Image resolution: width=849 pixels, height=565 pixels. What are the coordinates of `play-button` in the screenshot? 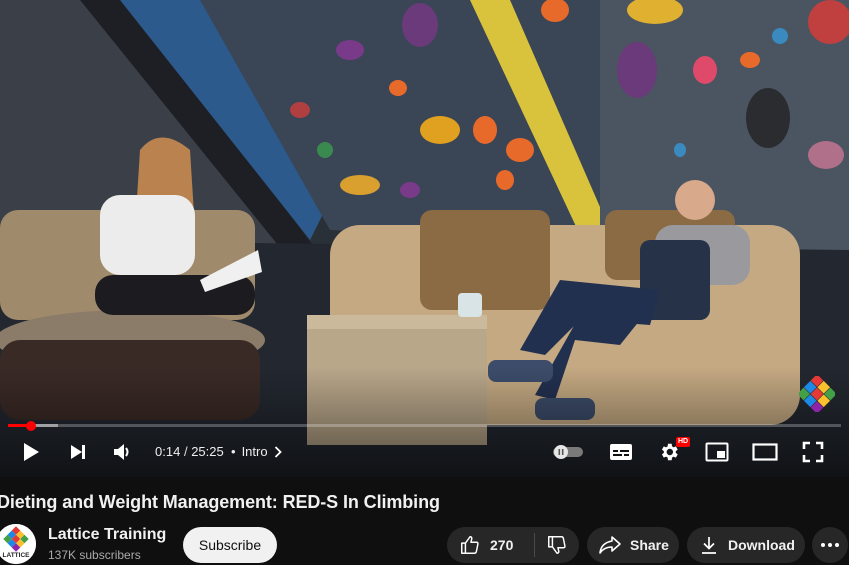 It's located at (31, 452).